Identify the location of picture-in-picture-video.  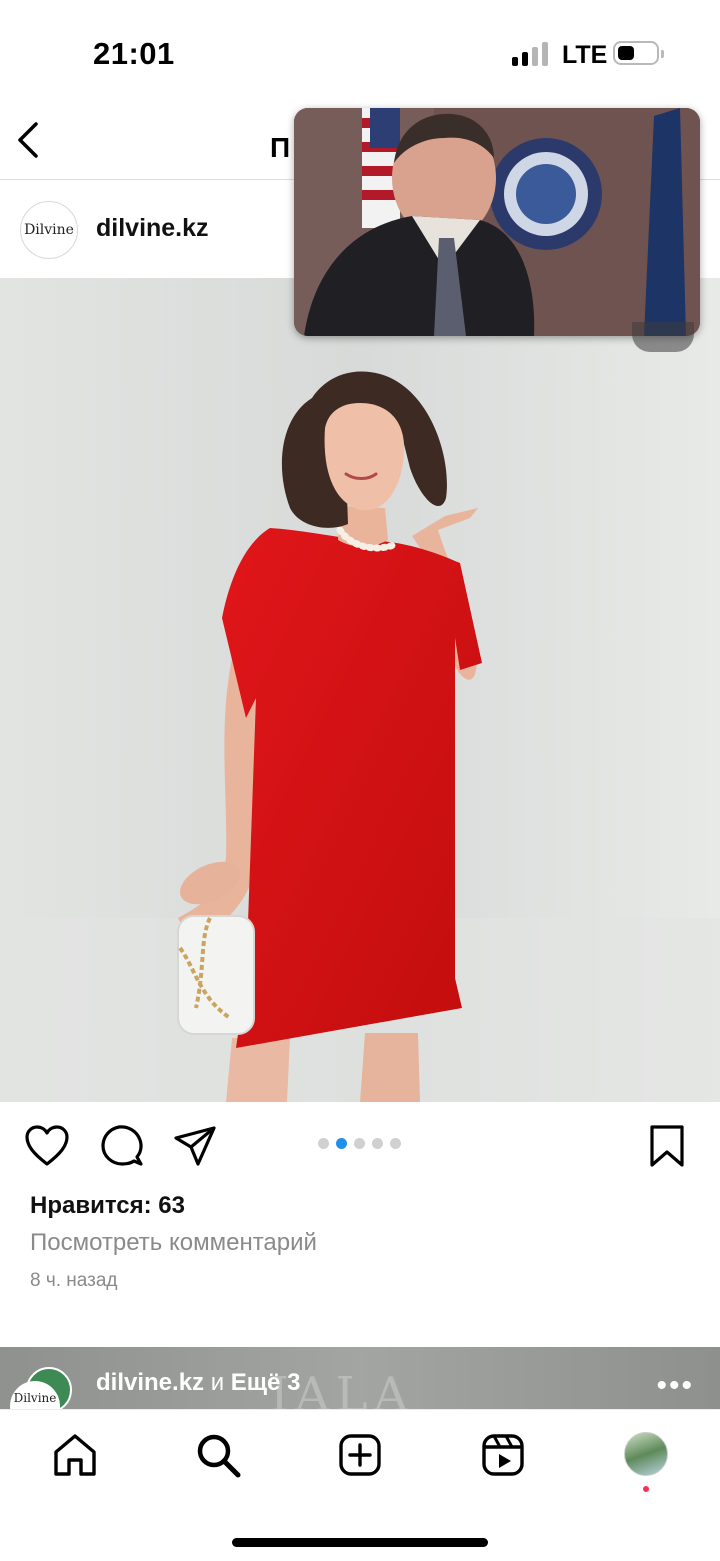
(497, 222).